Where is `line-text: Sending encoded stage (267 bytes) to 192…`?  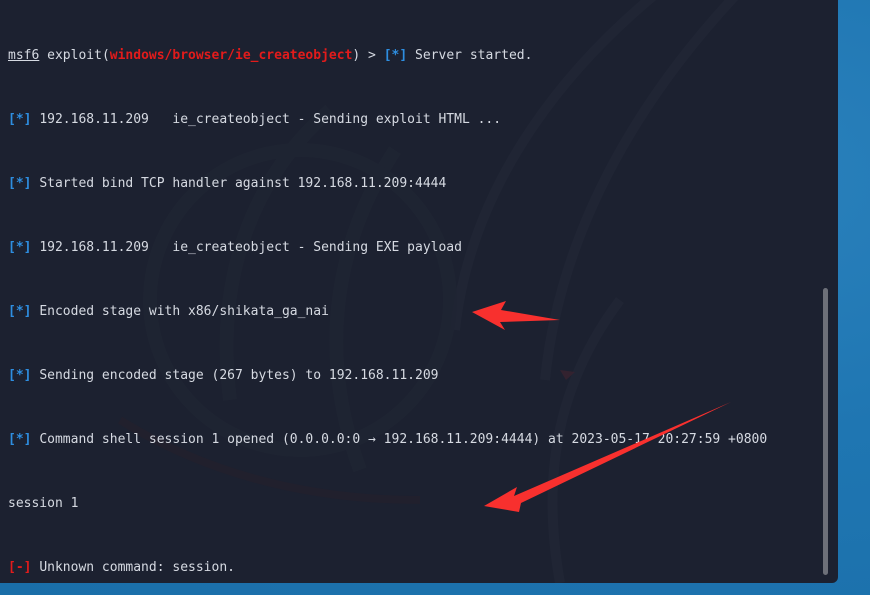
line-text: Sending encoded stage (267 bytes) to 192… is located at coordinates (239, 375).